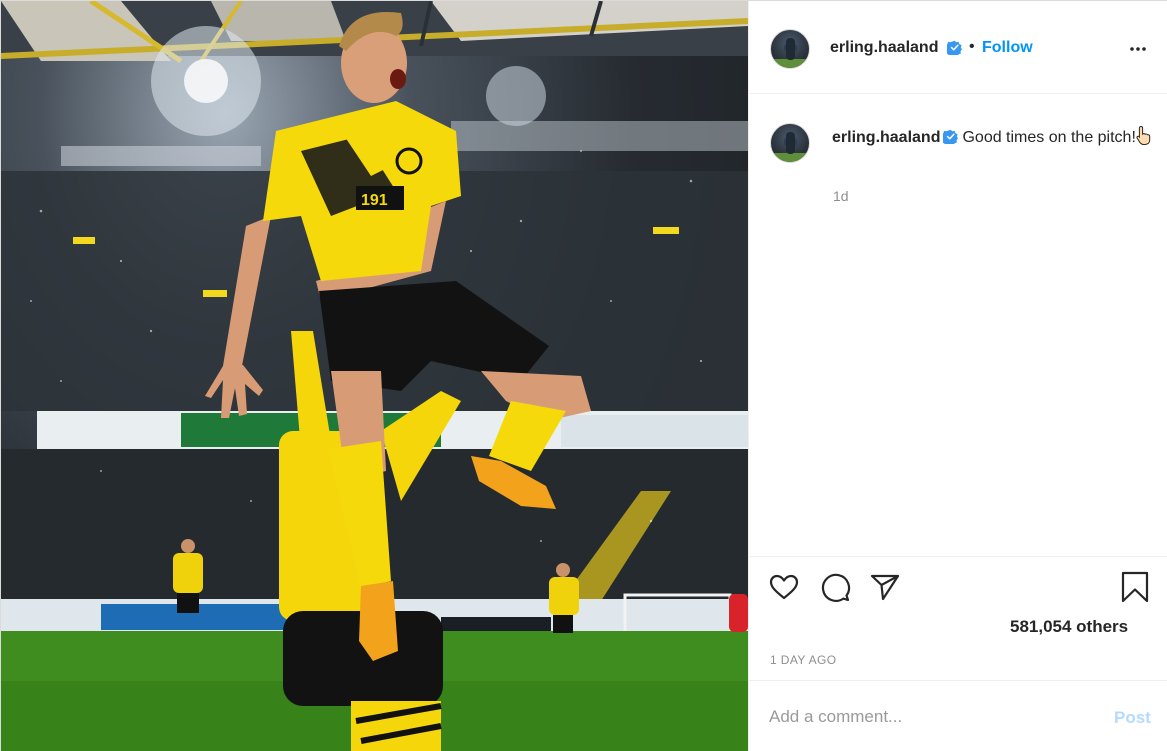  Describe the element at coordinates (884, 48) in the screenshot. I see `author-username: erling.haaland` at that location.